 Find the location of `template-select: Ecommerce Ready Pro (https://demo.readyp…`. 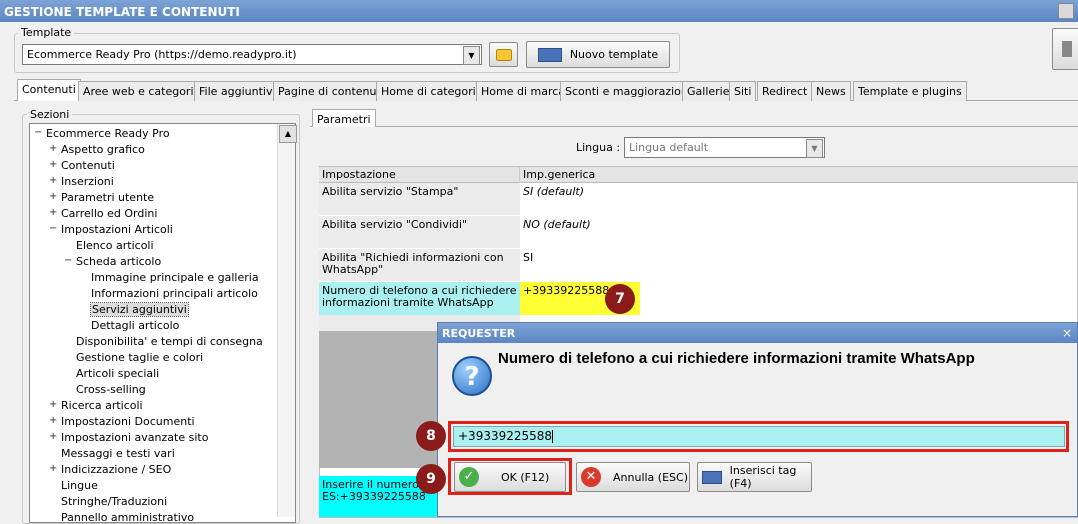

template-select: Ecommerce Ready Pro (https://demo.readyp… is located at coordinates (252, 54).